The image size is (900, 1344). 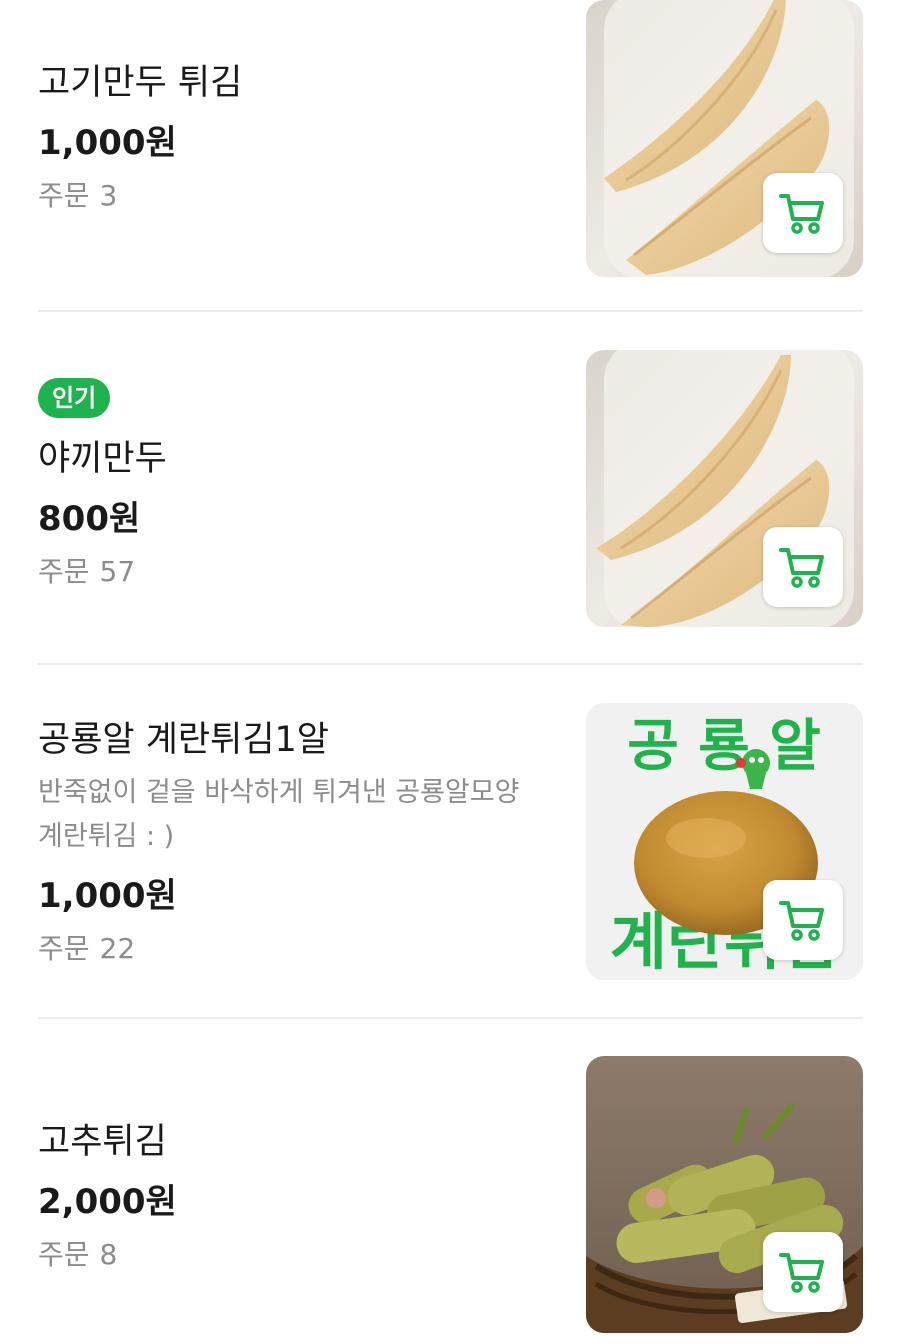 What do you see at coordinates (117, 571) in the screenshot?
I see `orders-count: 57` at bounding box center [117, 571].